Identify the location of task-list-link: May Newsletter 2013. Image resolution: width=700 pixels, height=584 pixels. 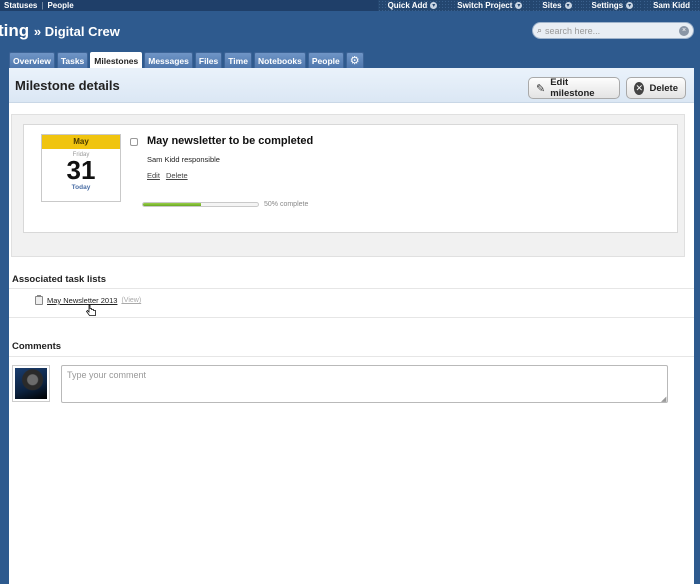
(82, 300).